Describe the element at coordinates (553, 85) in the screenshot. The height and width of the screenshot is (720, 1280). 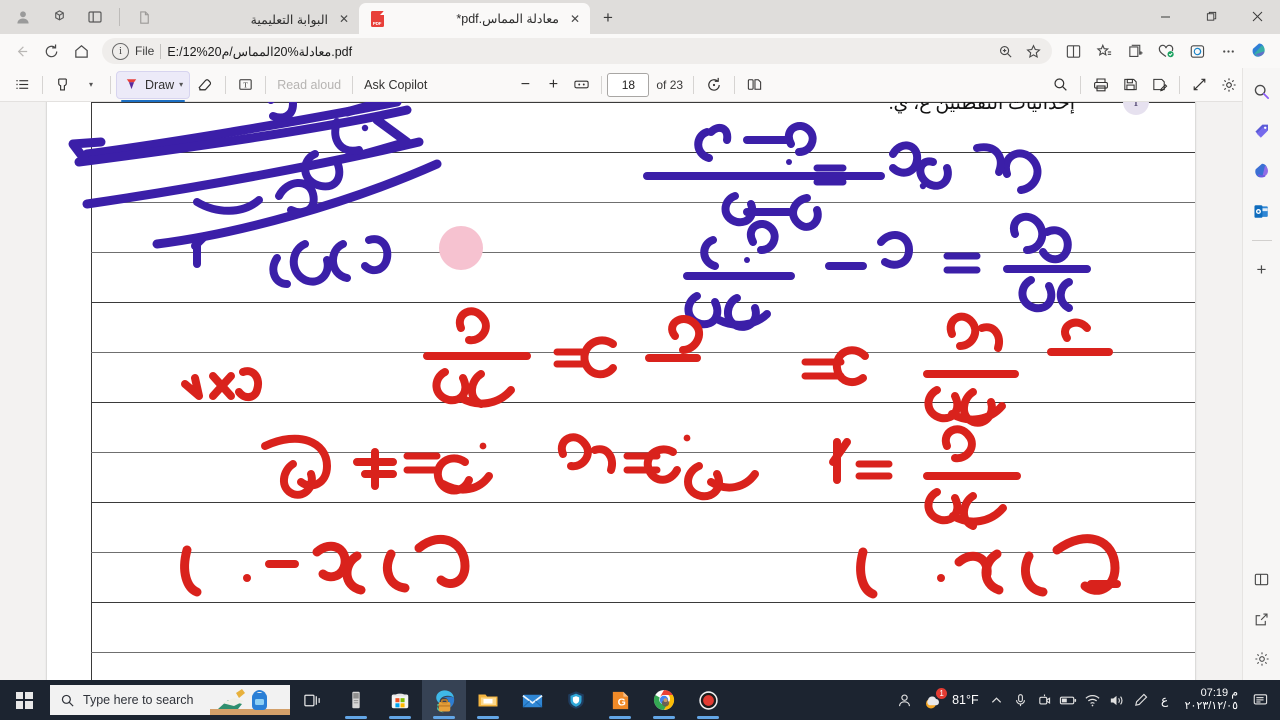
I see `zoom-in-button: +` at that location.